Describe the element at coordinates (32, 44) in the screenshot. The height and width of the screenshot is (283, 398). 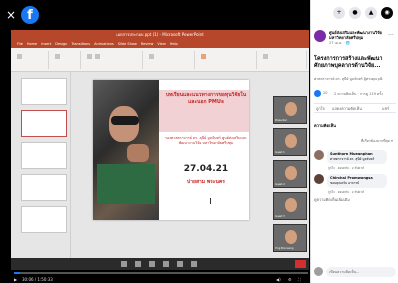
I see `ribbon-tab-home: Home` at that location.